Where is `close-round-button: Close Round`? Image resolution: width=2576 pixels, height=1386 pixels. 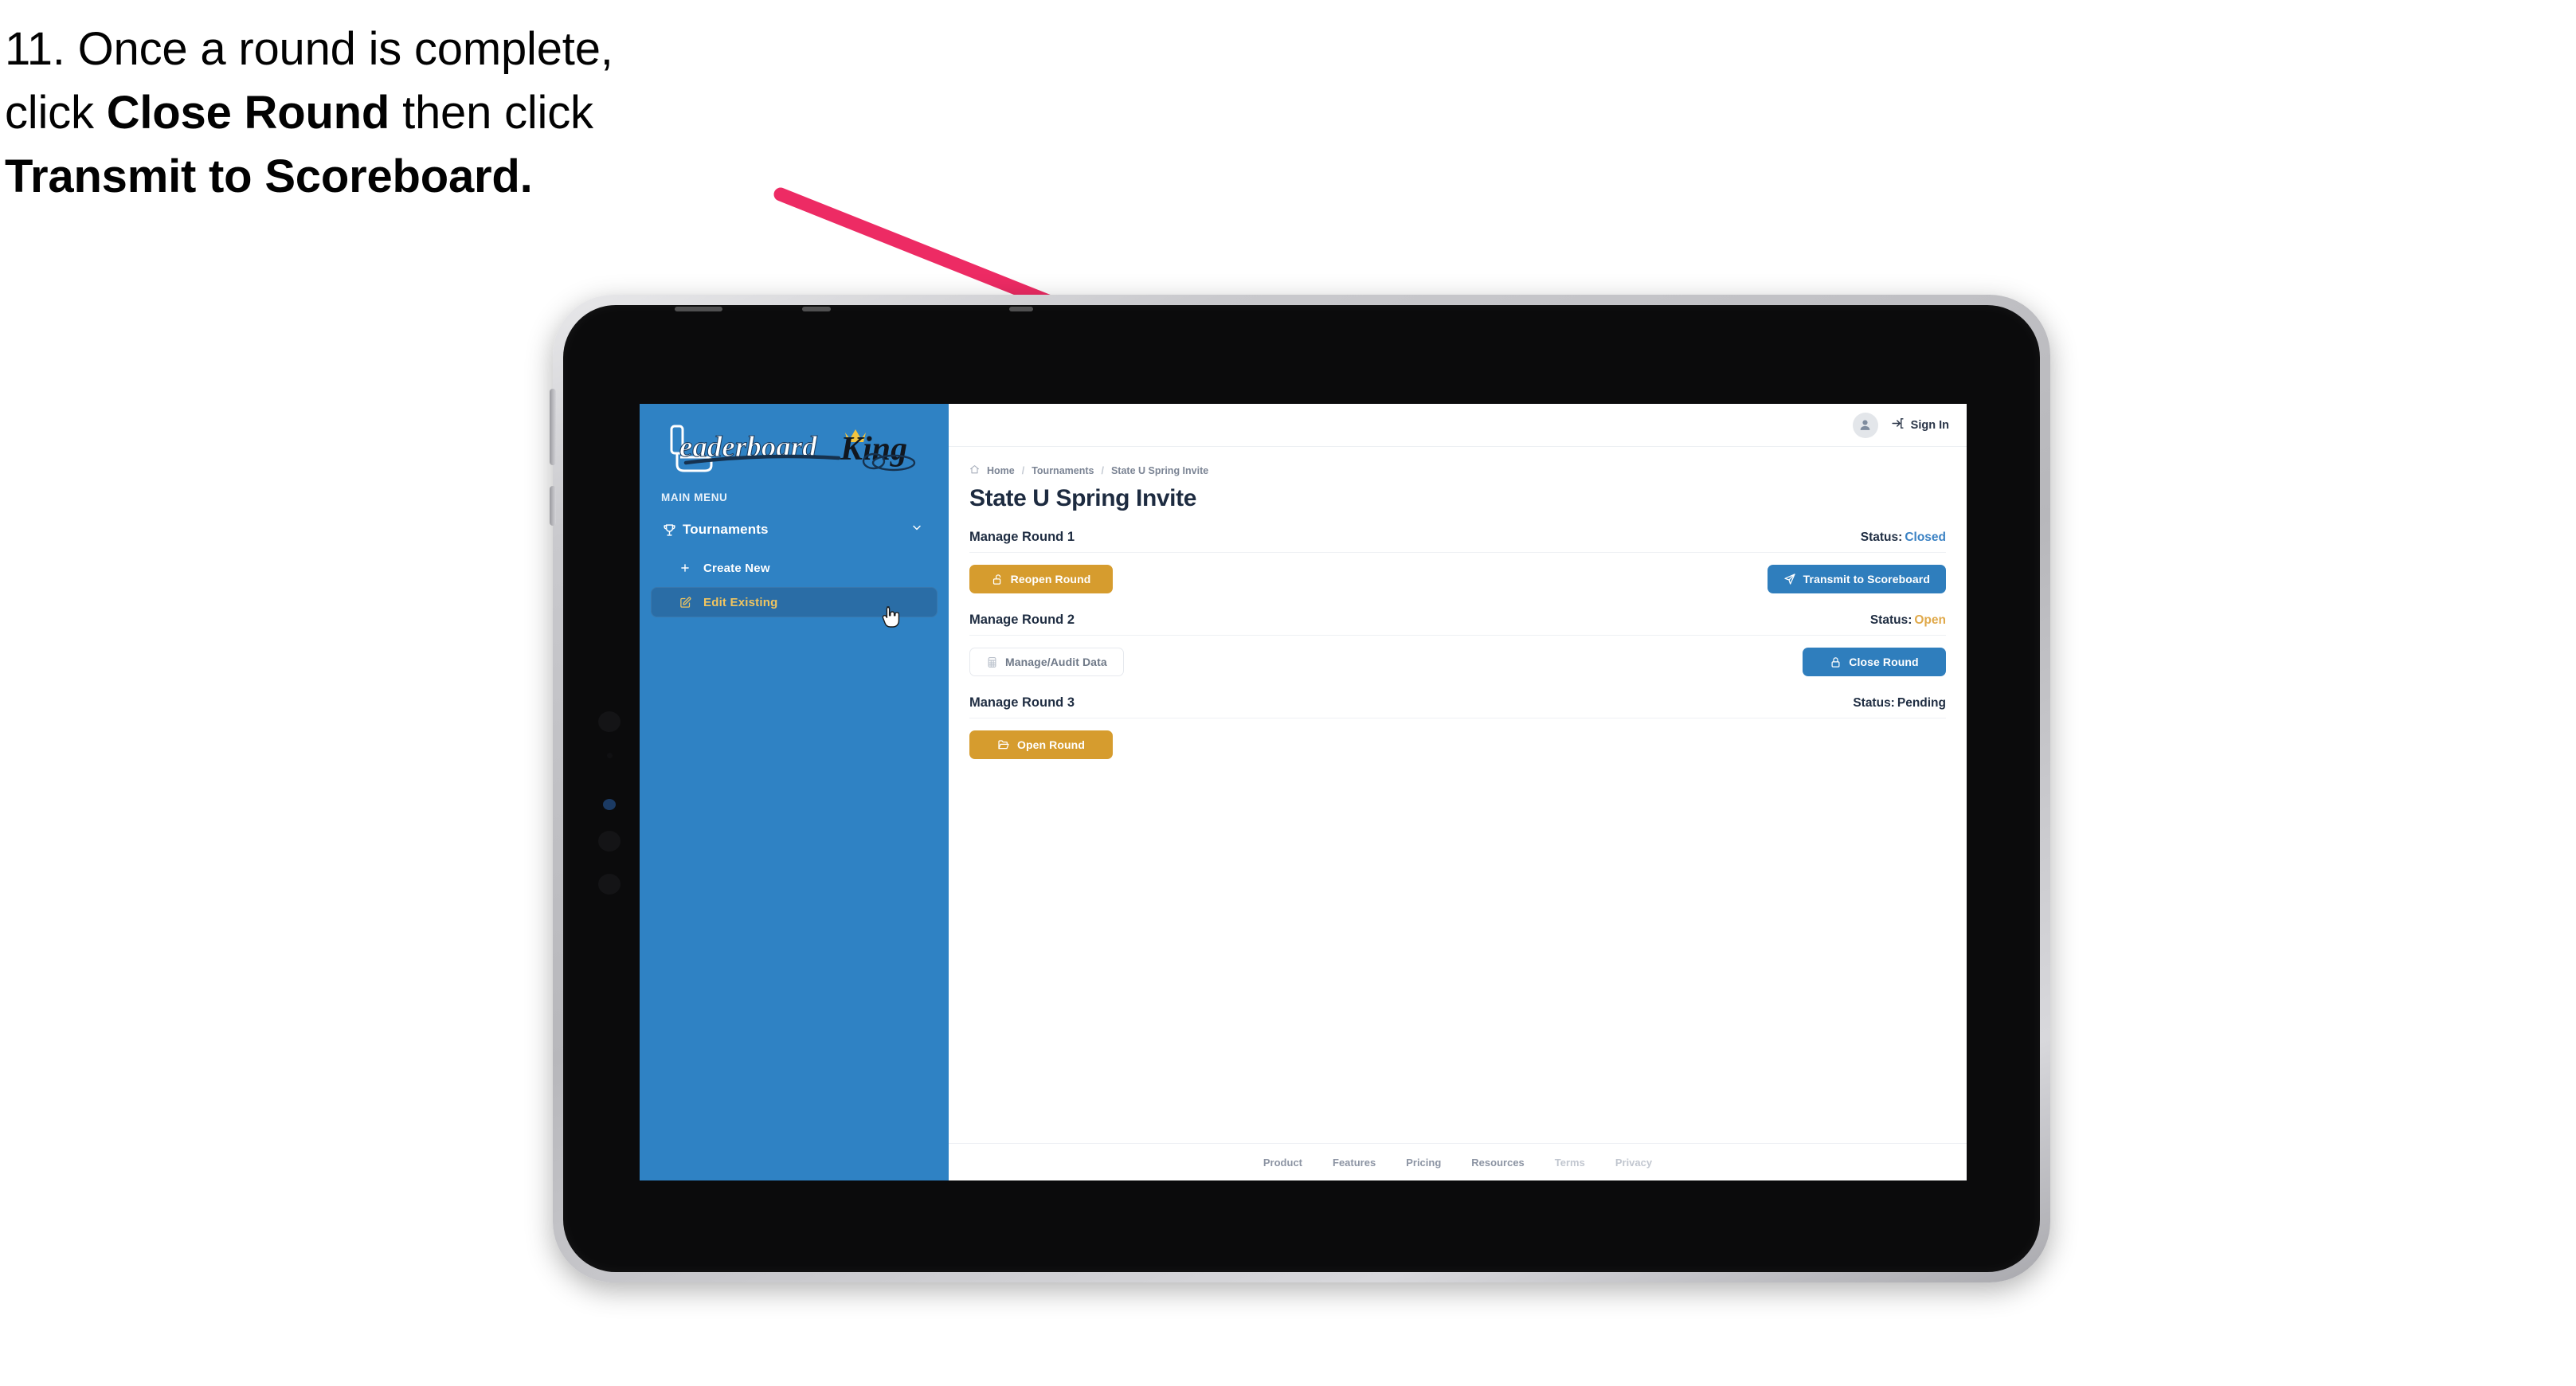 close-round-button: Close Round is located at coordinates (1874, 662).